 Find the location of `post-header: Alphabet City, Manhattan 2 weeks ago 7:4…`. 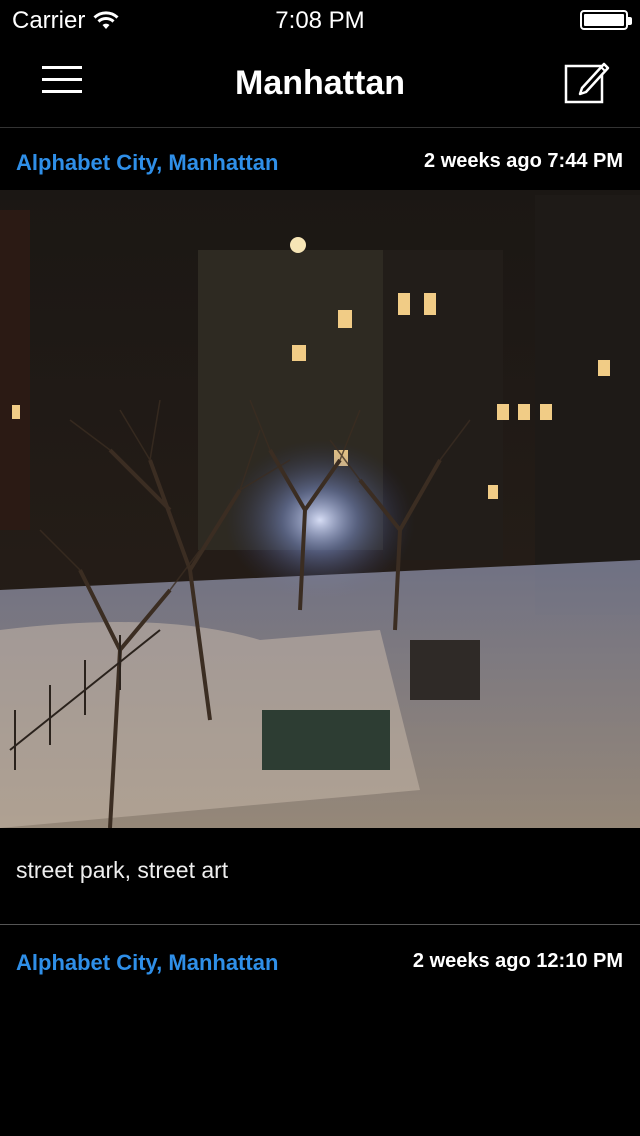

post-header: Alphabet City, Manhattan 2 weeks ago 7:4… is located at coordinates (320, 160).